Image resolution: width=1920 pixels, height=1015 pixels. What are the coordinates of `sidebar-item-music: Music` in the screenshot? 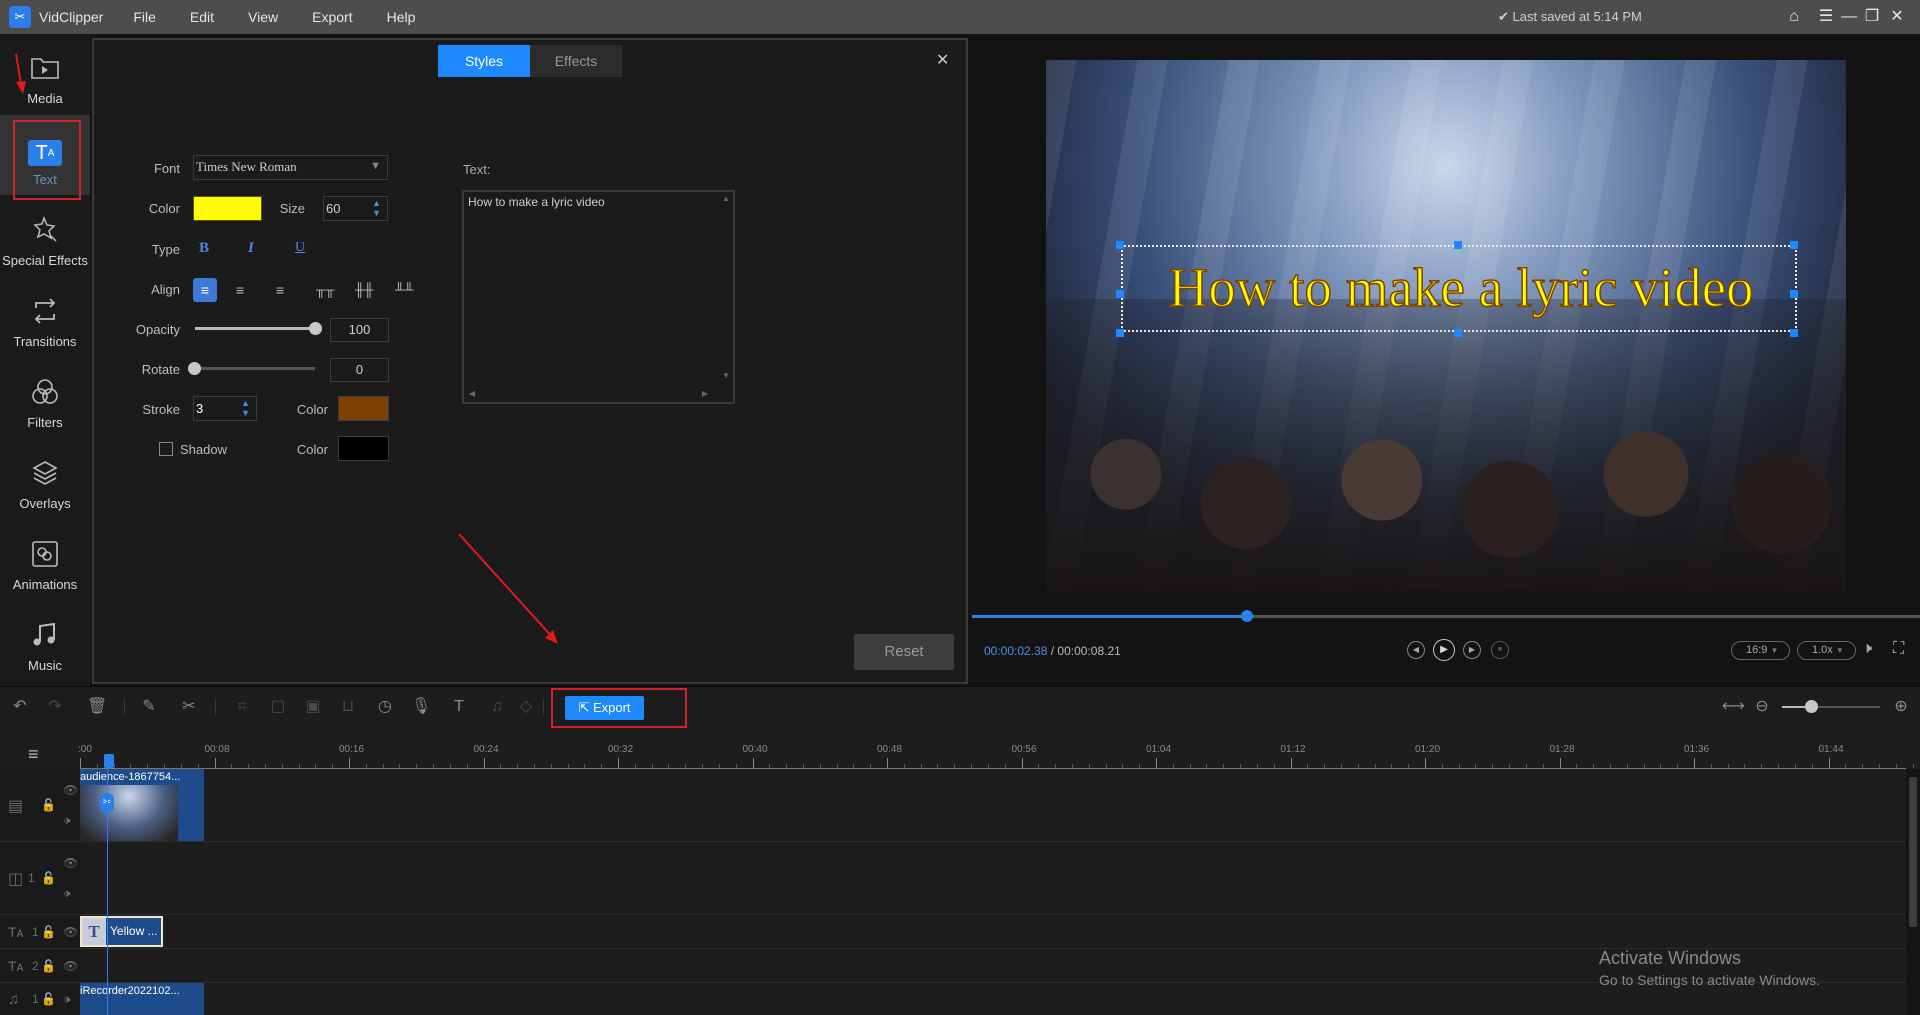 It's located at (45, 641).